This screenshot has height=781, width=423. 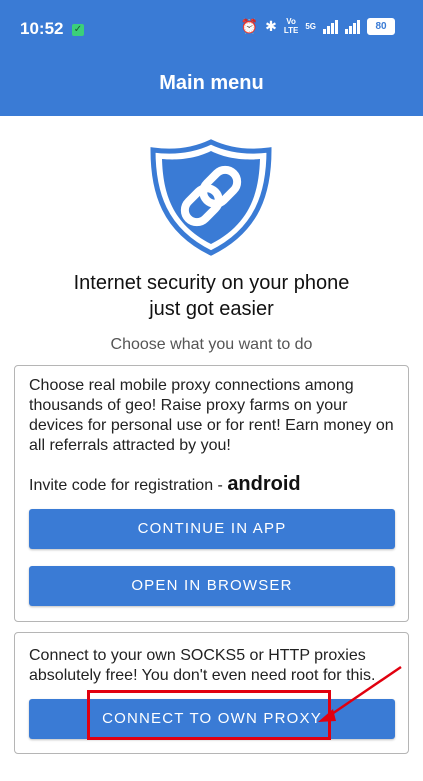 I want to click on continue-in-app-button: CONTINUE IN APP, so click(x=212, y=529).